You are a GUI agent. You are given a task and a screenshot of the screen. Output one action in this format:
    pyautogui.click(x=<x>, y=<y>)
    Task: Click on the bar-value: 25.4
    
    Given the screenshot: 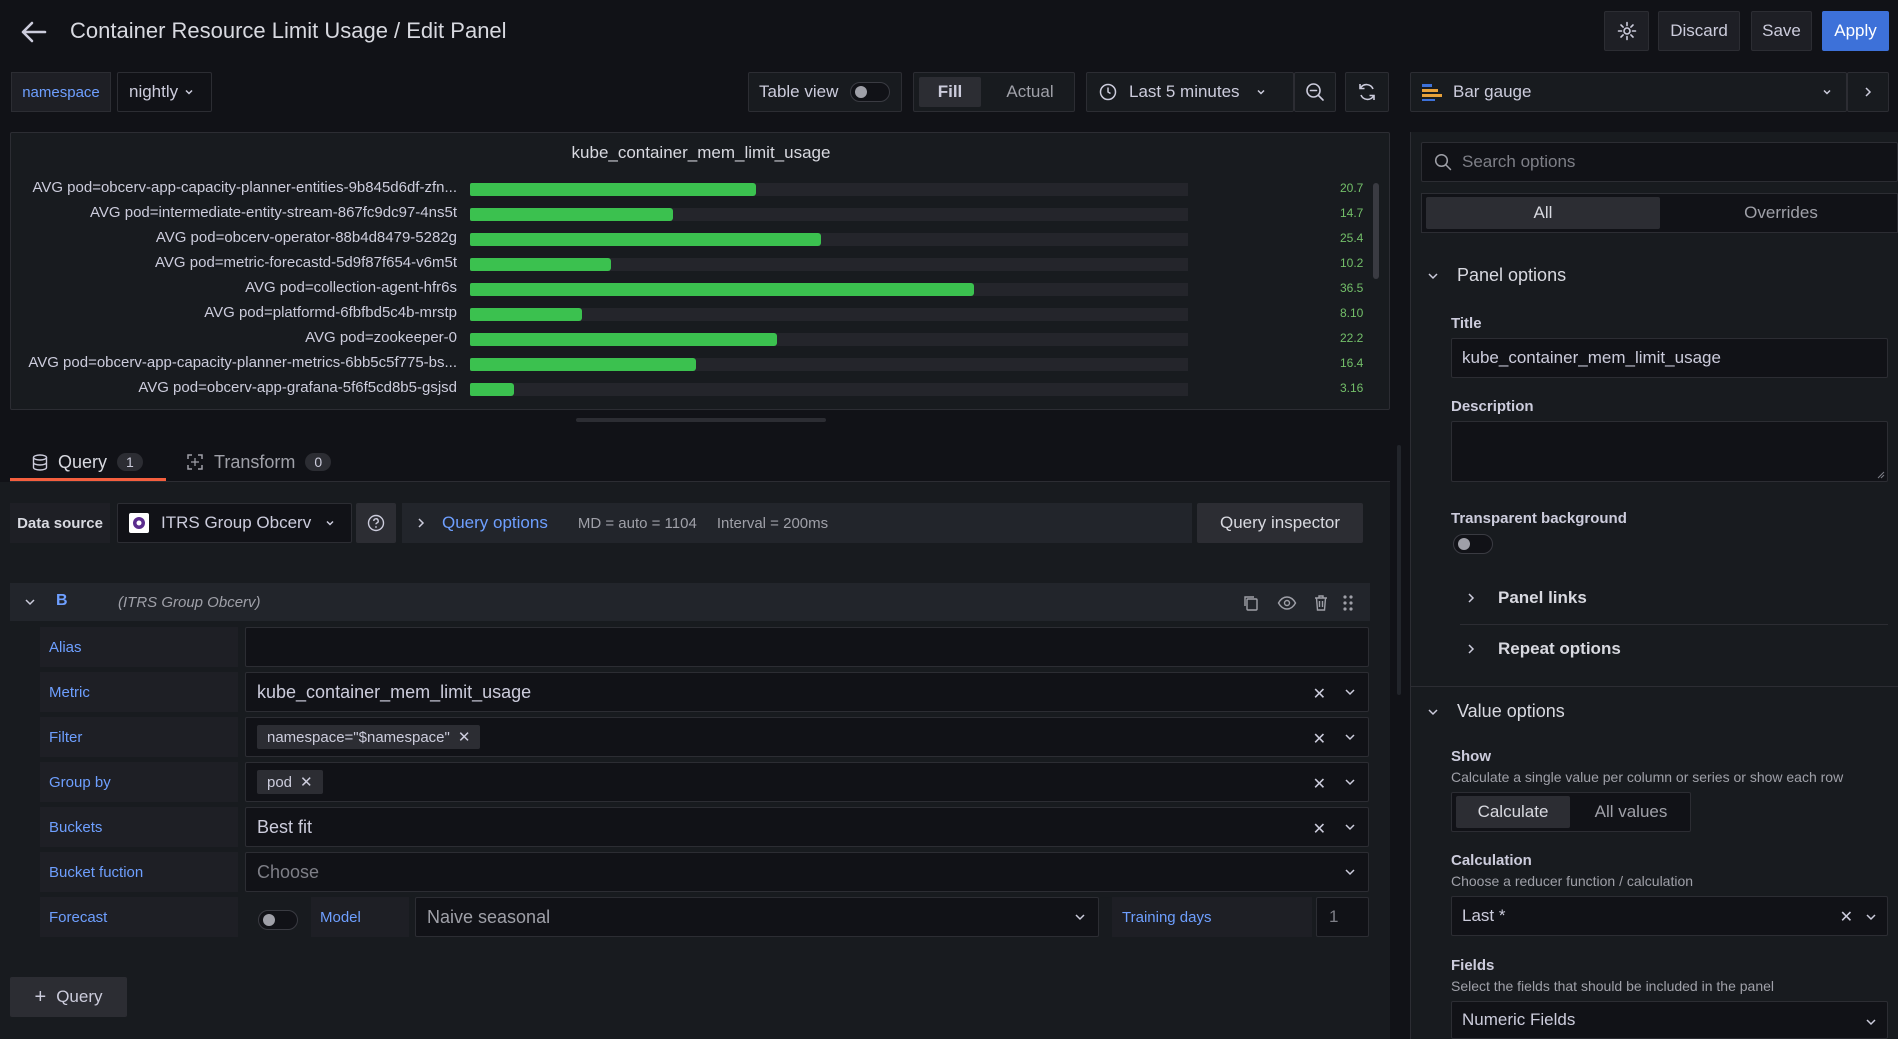 What is the action you would take?
    pyautogui.click(x=1352, y=238)
    